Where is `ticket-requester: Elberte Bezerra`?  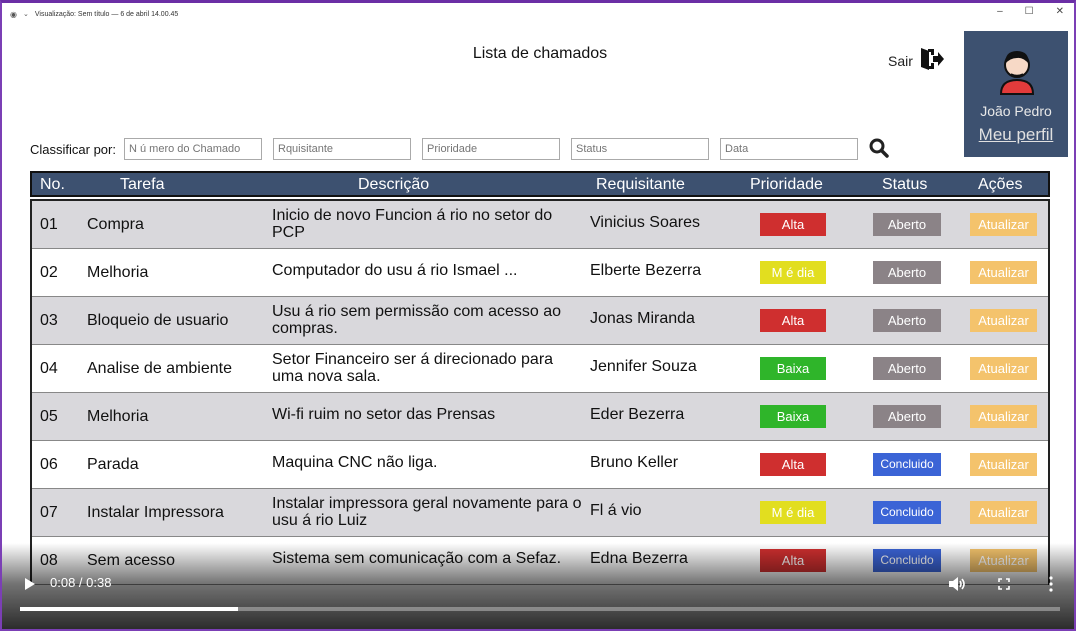 ticket-requester: Elberte Bezerra is located at coordinates (646, 270).